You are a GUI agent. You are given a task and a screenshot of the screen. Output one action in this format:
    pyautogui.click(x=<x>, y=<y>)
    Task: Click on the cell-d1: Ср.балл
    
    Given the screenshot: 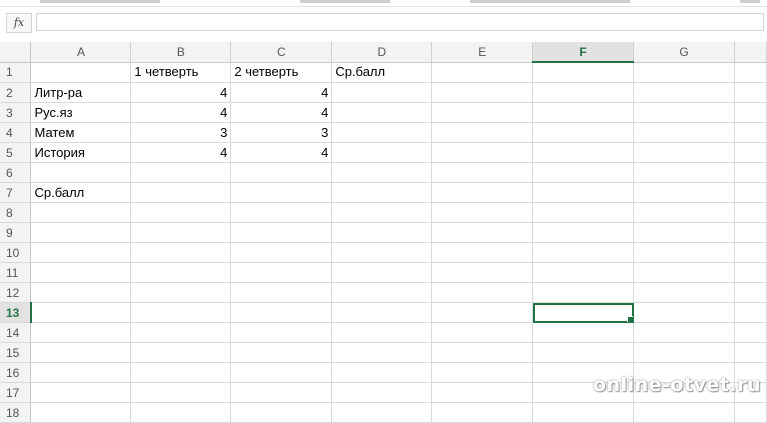 What is the action you would take?
    pyautogui.click(x=382, y=72)
    